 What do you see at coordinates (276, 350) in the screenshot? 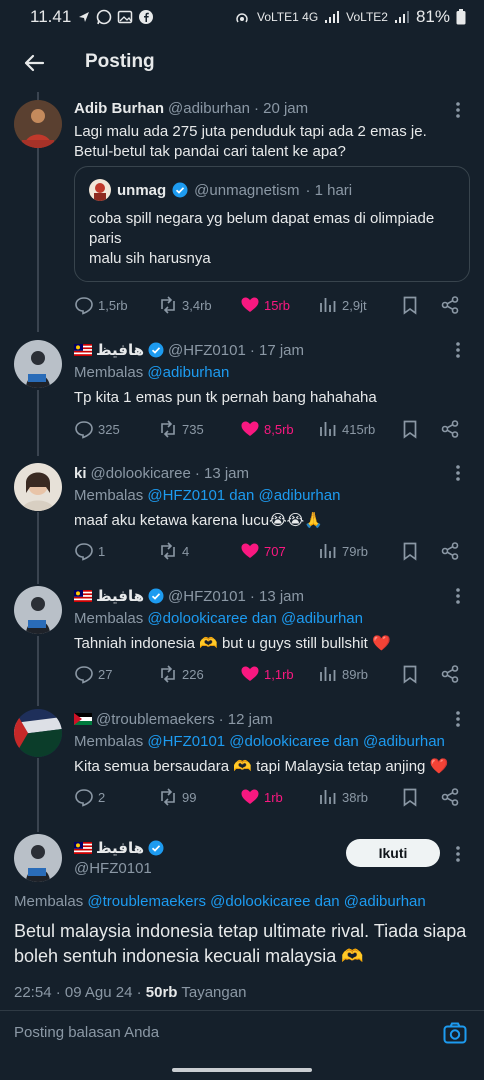
I see `post-time: · 17 jam` at bounding box center [276, 350].